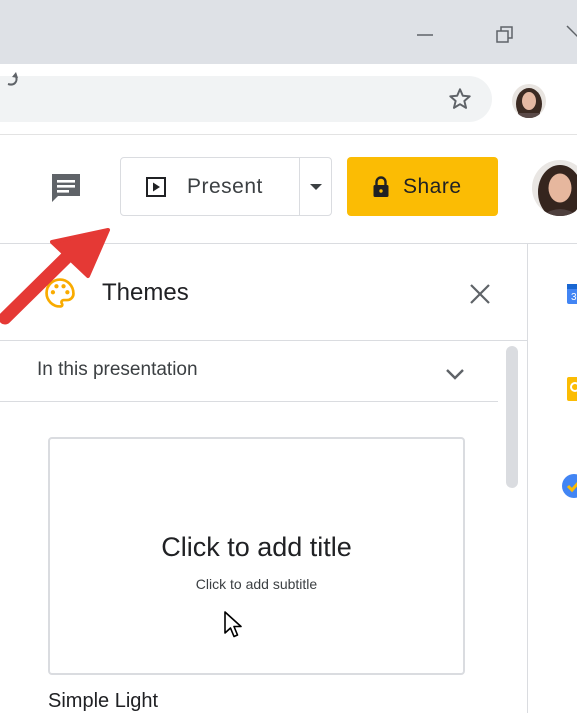 Image resolution: width=577 pixels, height=713 pixels. What do you see at coordinates (571, 34) in the screenshot?
I see `window-close-icon` at bounding box center [571, 34].